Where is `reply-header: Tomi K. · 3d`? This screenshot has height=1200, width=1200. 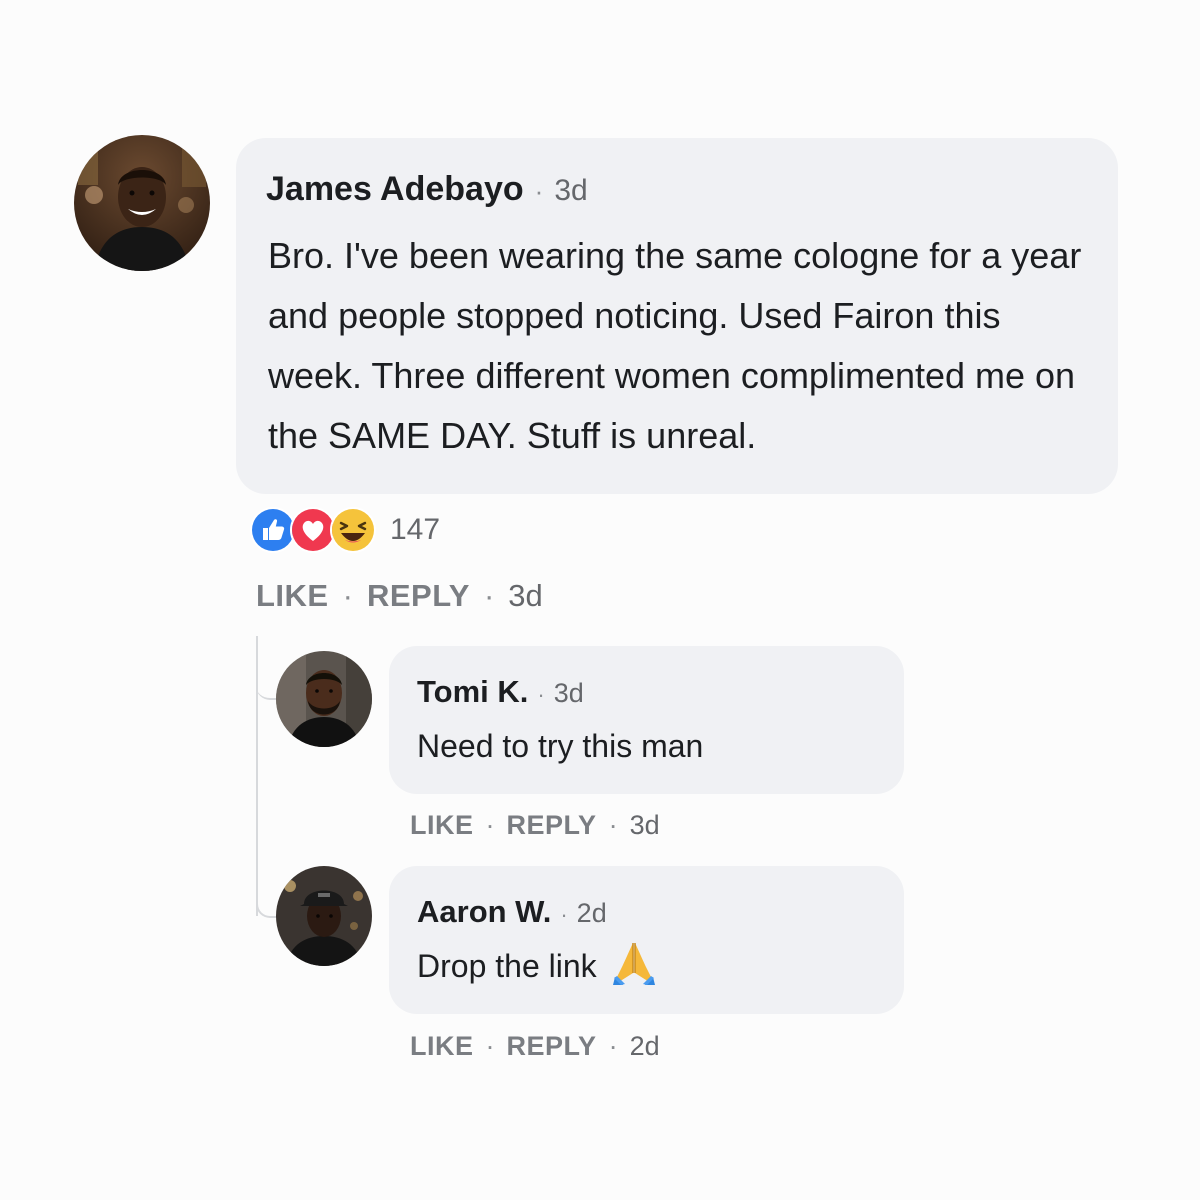 reply-header: Tomi K. · 3d is located at coordinates (500, 692).